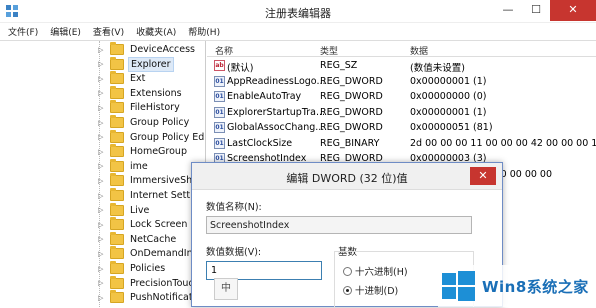  What do you see at coordinates (156, 31) in the screenshot?
I see `menu-favorites: 收藏夹(A)` at bounding box center [156, 31].